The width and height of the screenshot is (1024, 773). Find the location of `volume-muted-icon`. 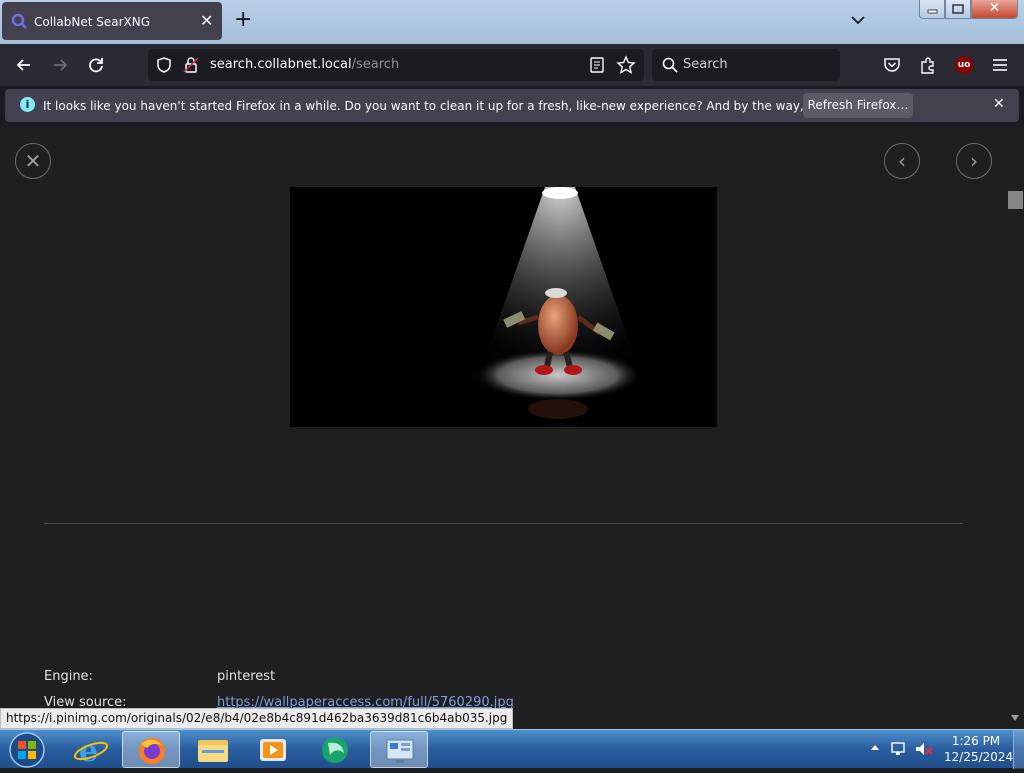

volume-muted-icon is located at coordinates (924, 749).